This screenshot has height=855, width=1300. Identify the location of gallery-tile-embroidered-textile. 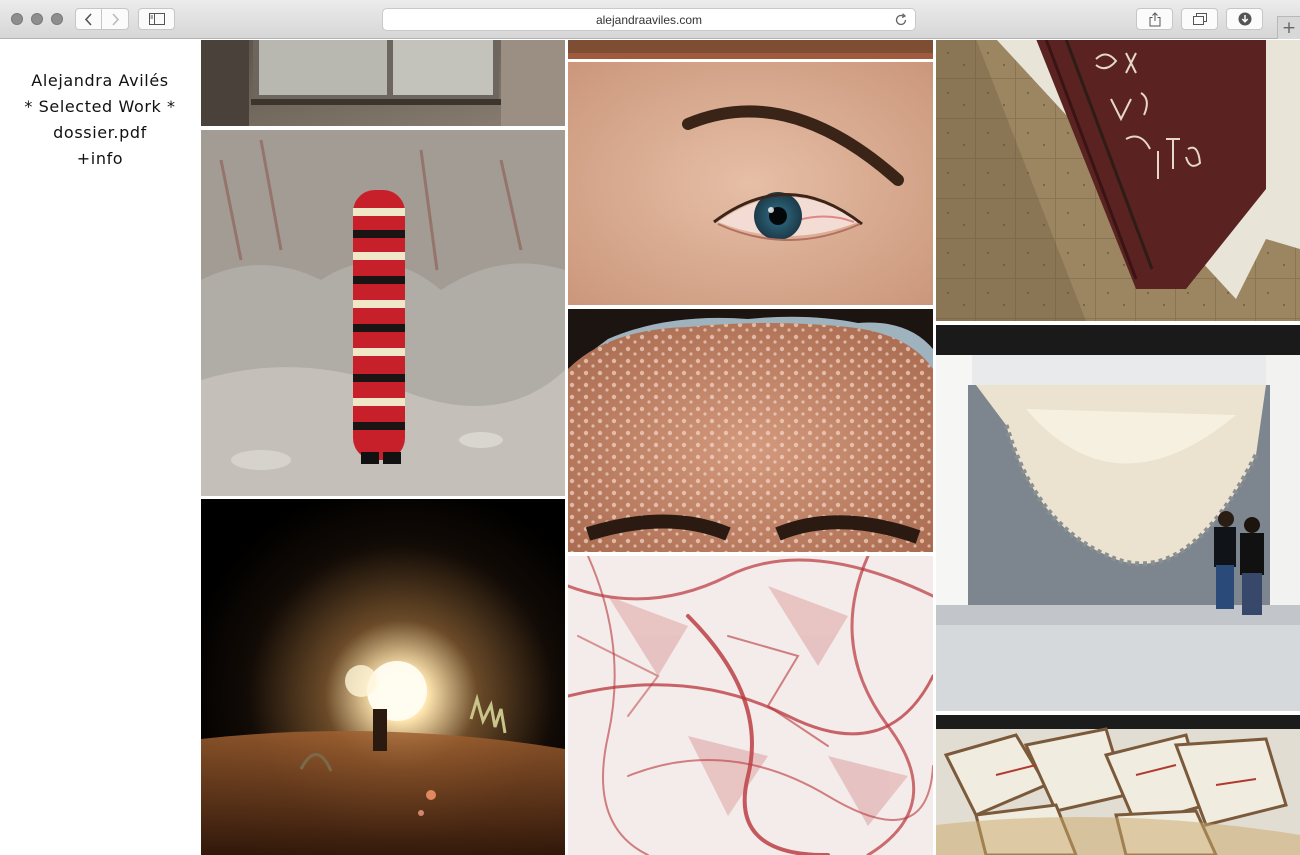
(1118, 180).